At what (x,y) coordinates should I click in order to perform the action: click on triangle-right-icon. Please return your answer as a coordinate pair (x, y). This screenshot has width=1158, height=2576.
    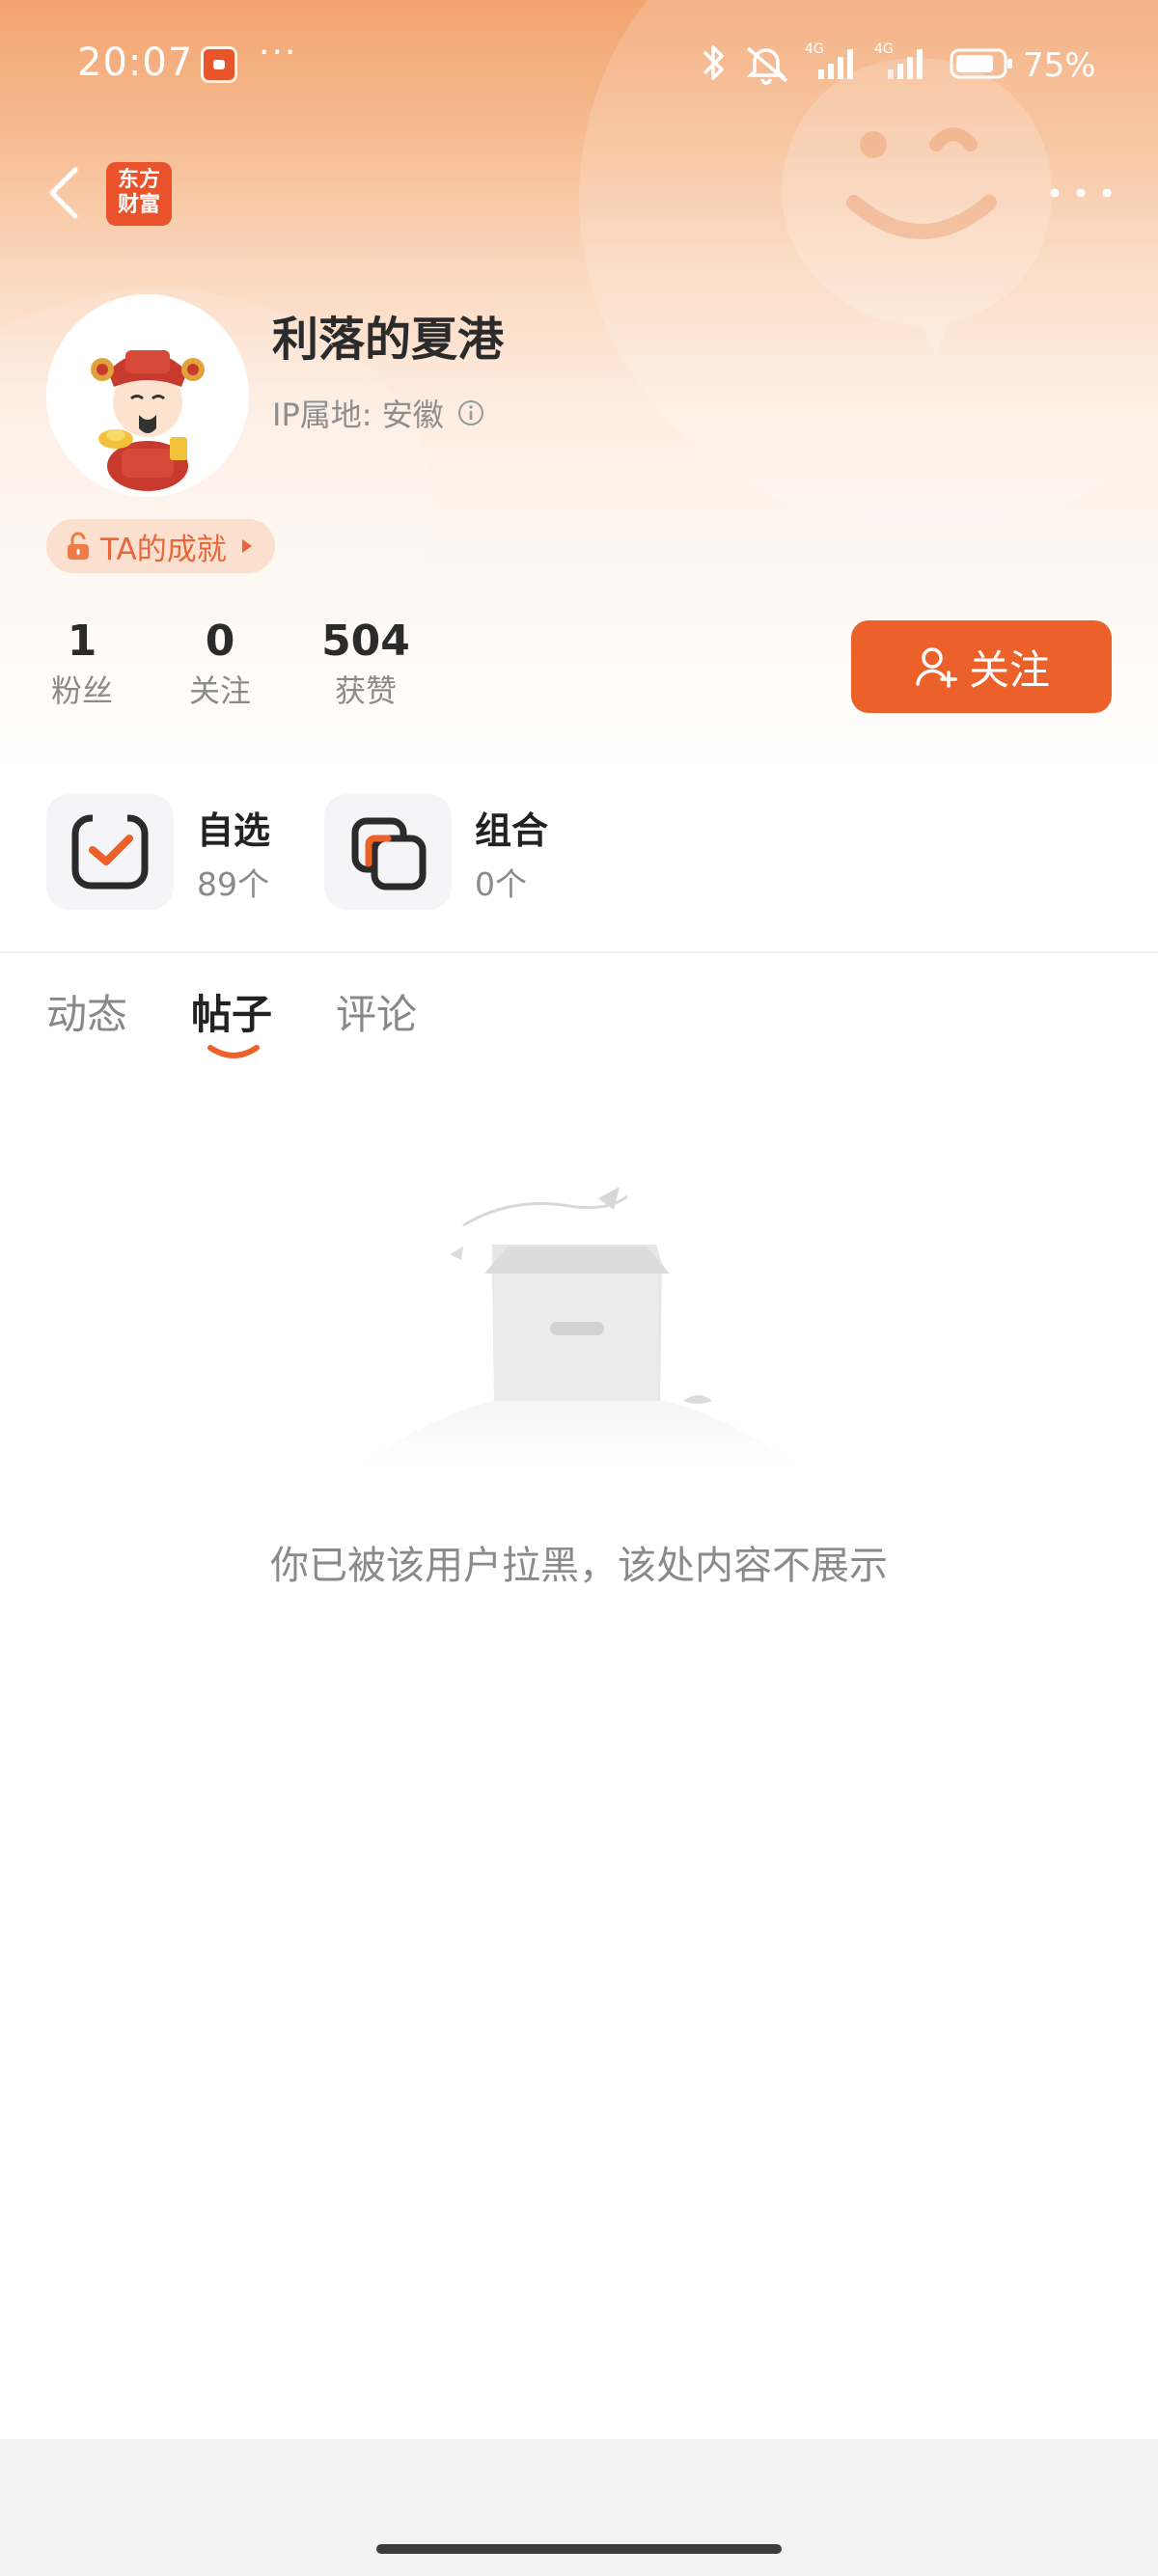
    Looking at the image, I should click on (246, 546).